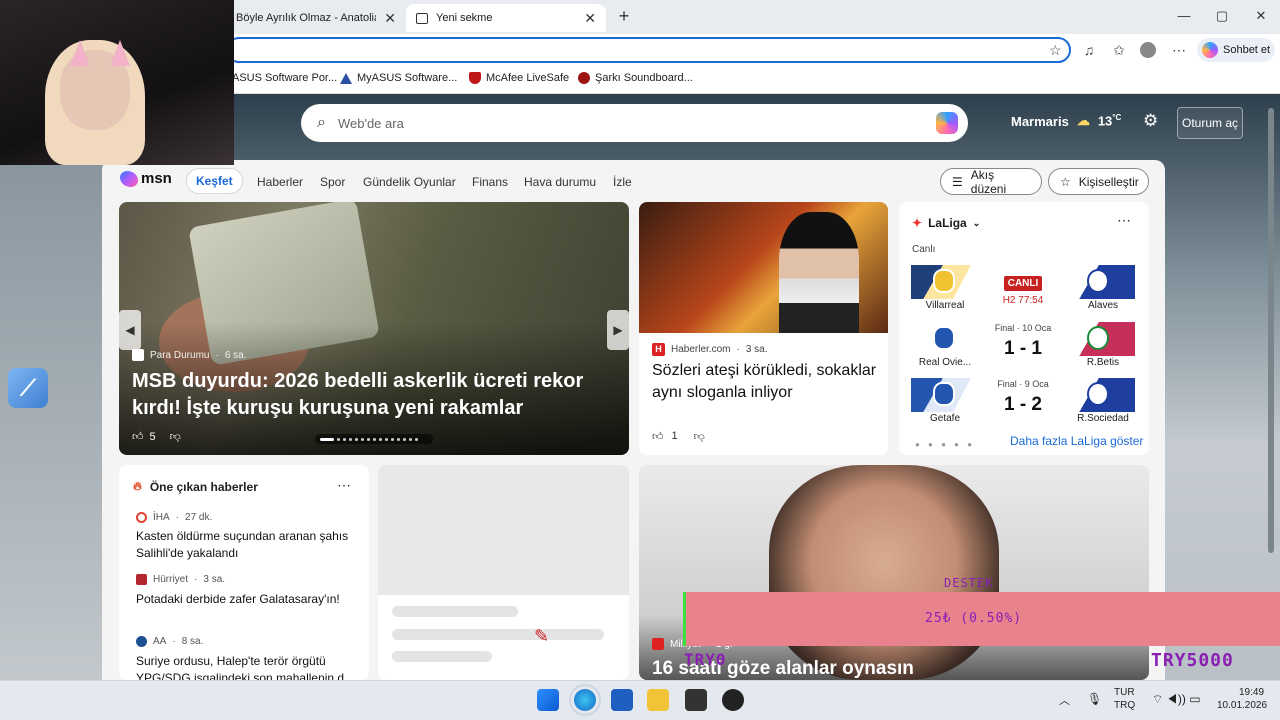 This screenshot has width=1280, height=720. I want to click on app-icon, so click(733, 700).